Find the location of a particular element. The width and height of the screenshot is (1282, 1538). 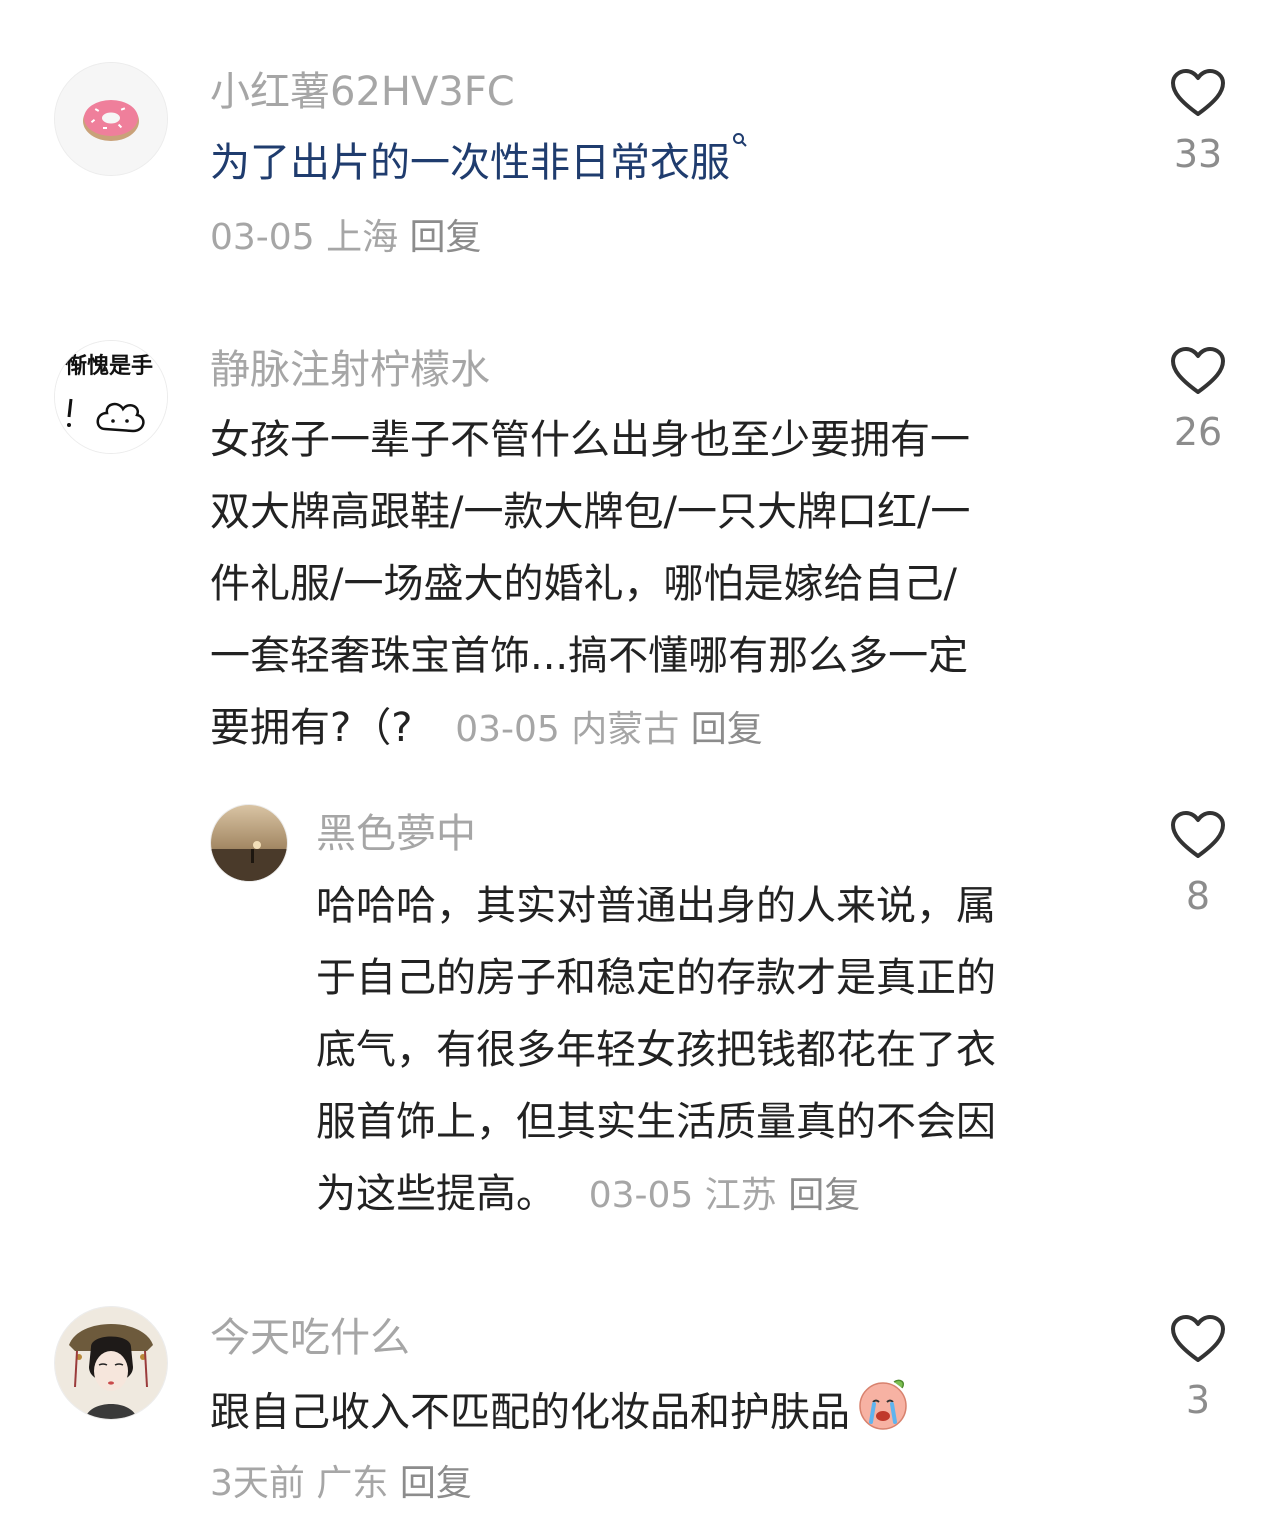

comment-line: 哈哈哈，其实对普通出身的人来说，属 is located at coordinates (656, 906).